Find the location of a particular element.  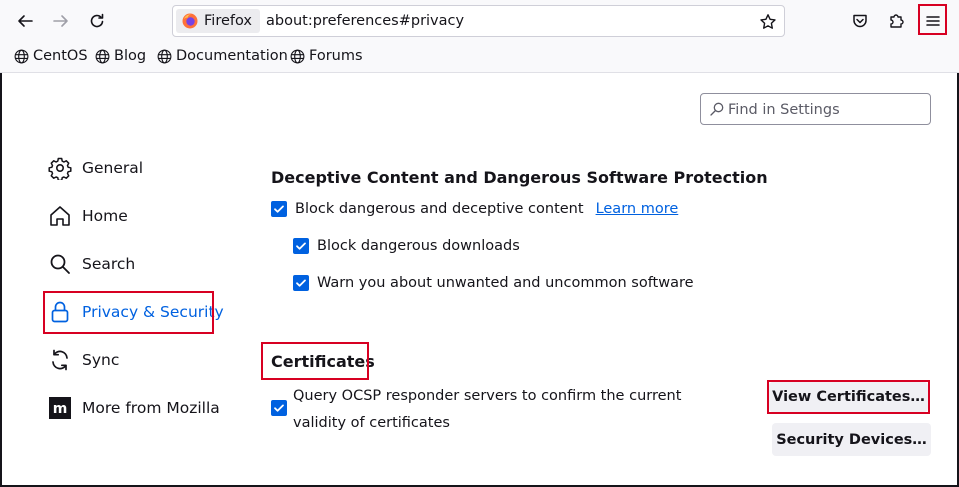

reload-icon is located at coordinates (97, 20).